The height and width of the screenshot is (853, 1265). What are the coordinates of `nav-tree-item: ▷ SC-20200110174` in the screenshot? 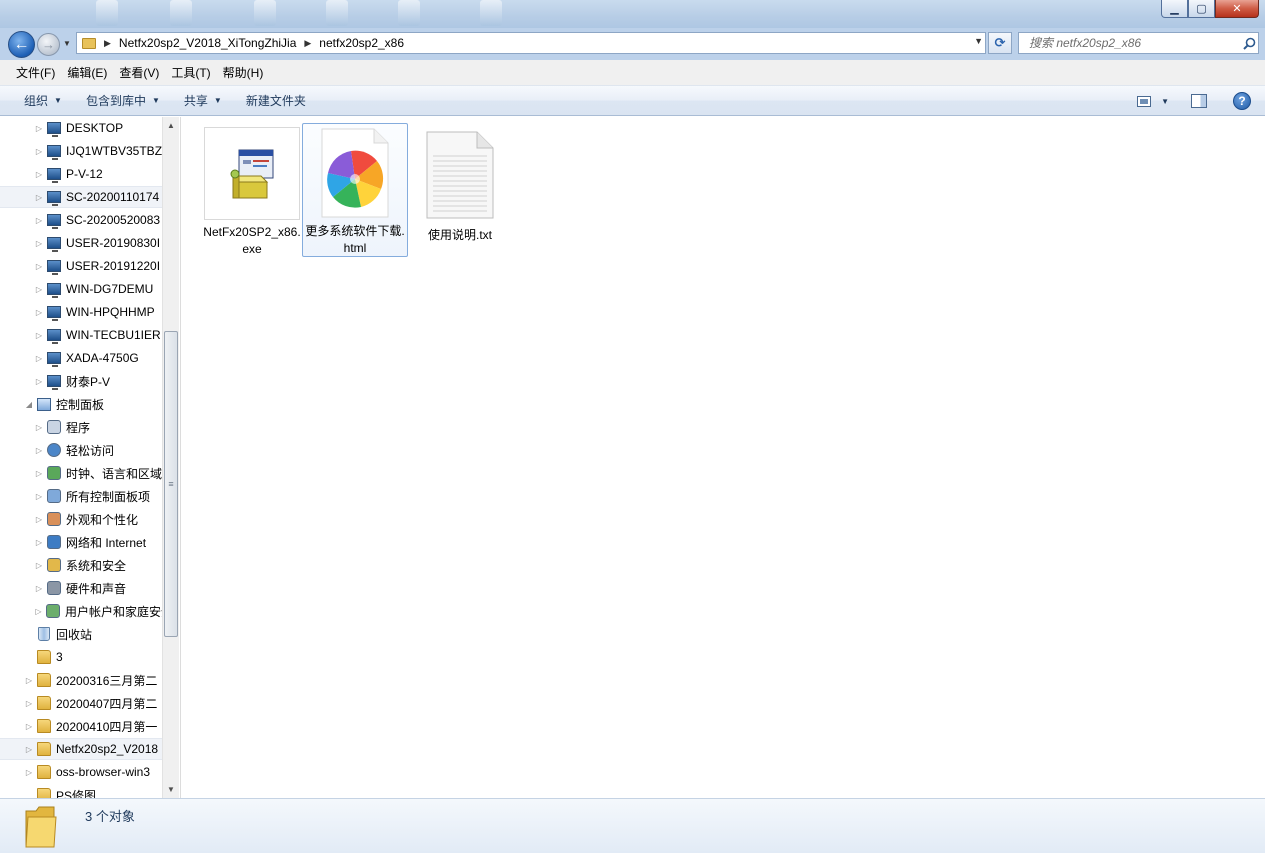 It's located at (81, 197).